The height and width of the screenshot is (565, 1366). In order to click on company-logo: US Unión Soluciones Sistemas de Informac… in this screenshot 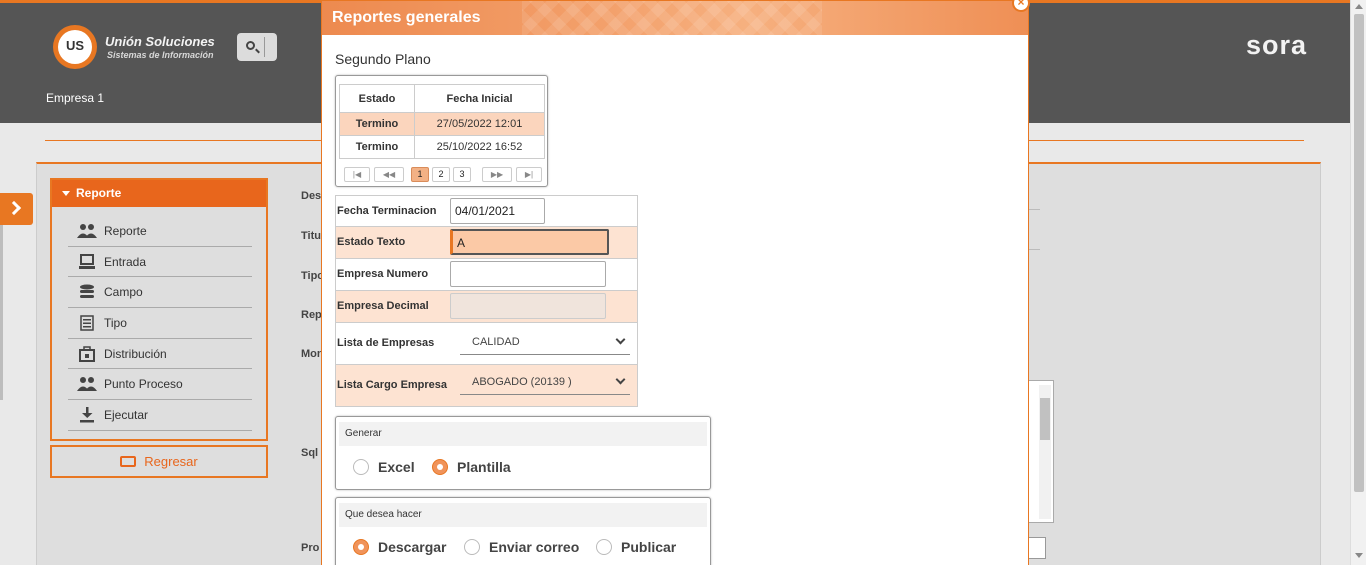, I will do `click(138, 46)`.